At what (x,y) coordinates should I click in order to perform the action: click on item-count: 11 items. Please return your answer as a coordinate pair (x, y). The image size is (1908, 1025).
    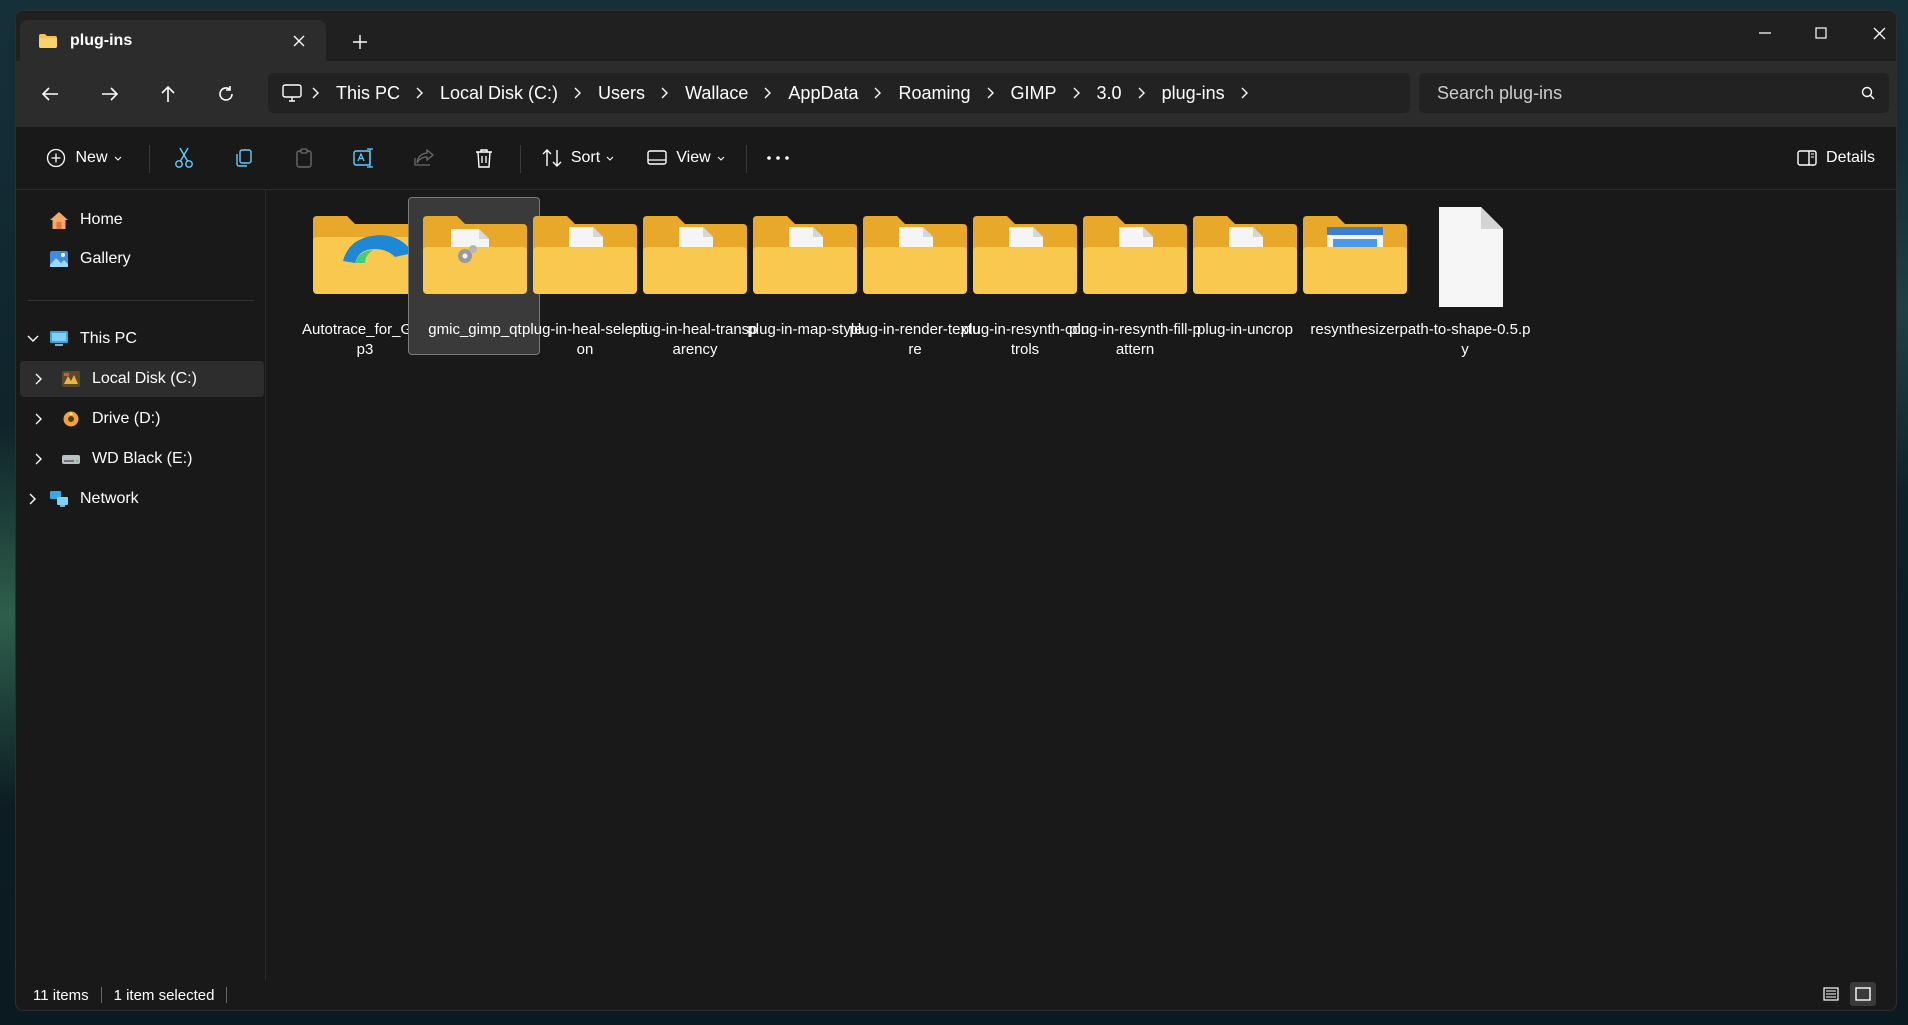
    Looking at the image, I should click on (61, 995).